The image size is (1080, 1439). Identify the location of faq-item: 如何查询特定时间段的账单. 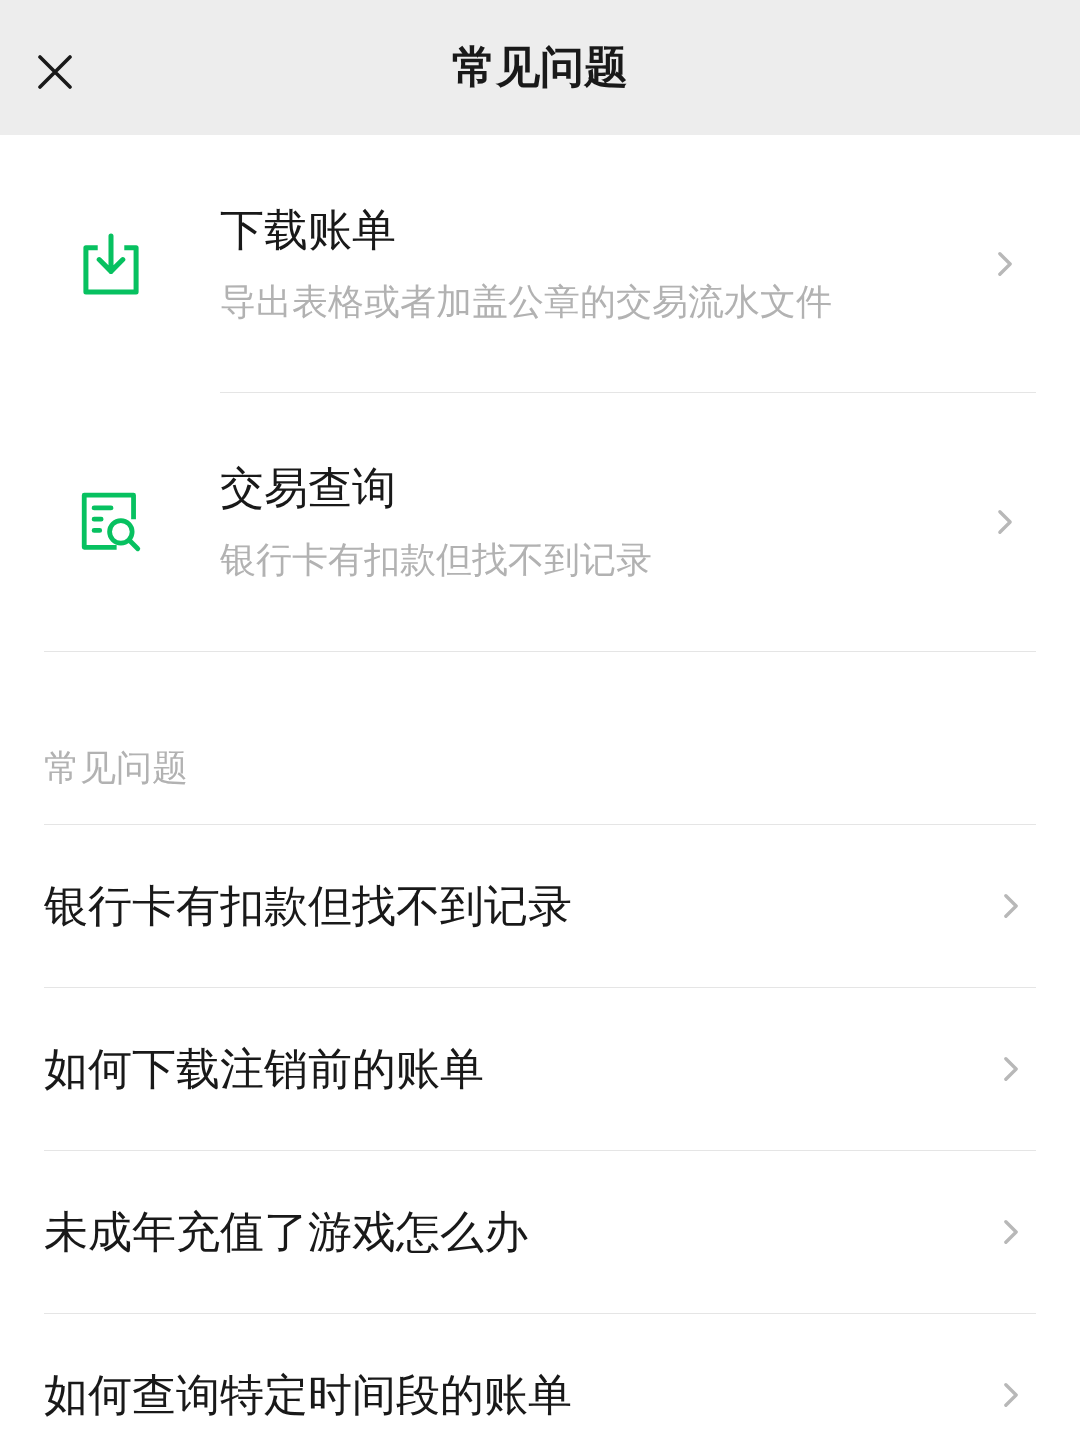
(540, 1376).